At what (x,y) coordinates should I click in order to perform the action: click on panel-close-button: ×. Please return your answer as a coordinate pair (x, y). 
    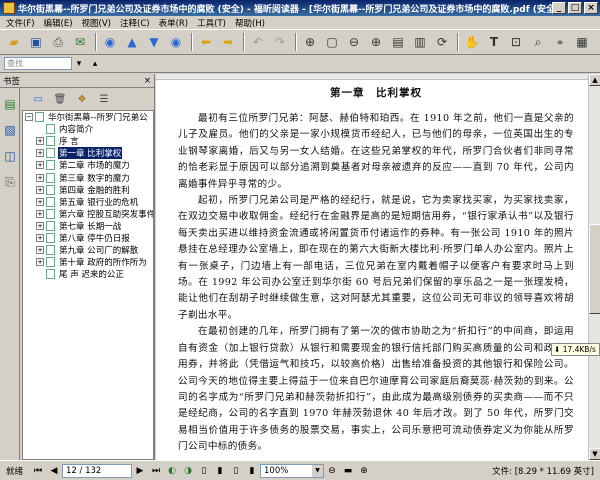
    Looking at the image, I should click on (147, 81).